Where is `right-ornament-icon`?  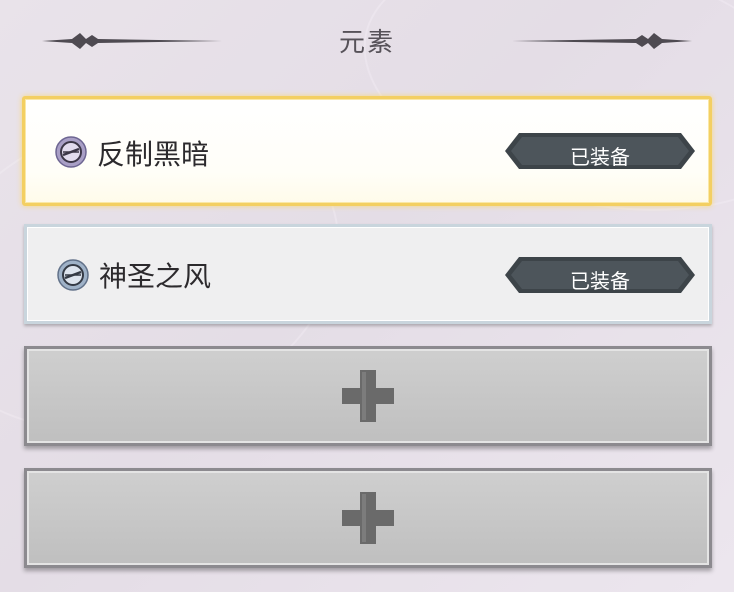
right-ornament-icon is located at coordinates (602, 41).